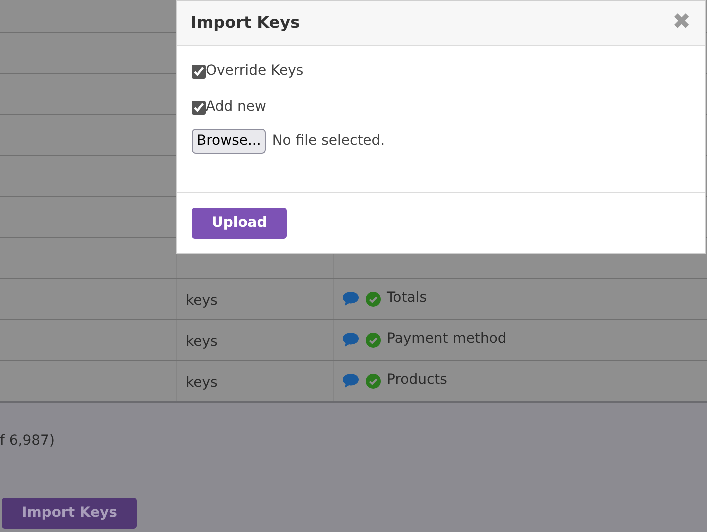 Image resolution: width=707 pixels, height=532 pixels. What do you see at coordinates (70, 513) in the screenshot?
I see `import-keys-button: Import Keys` at bounding box center [70, 513].